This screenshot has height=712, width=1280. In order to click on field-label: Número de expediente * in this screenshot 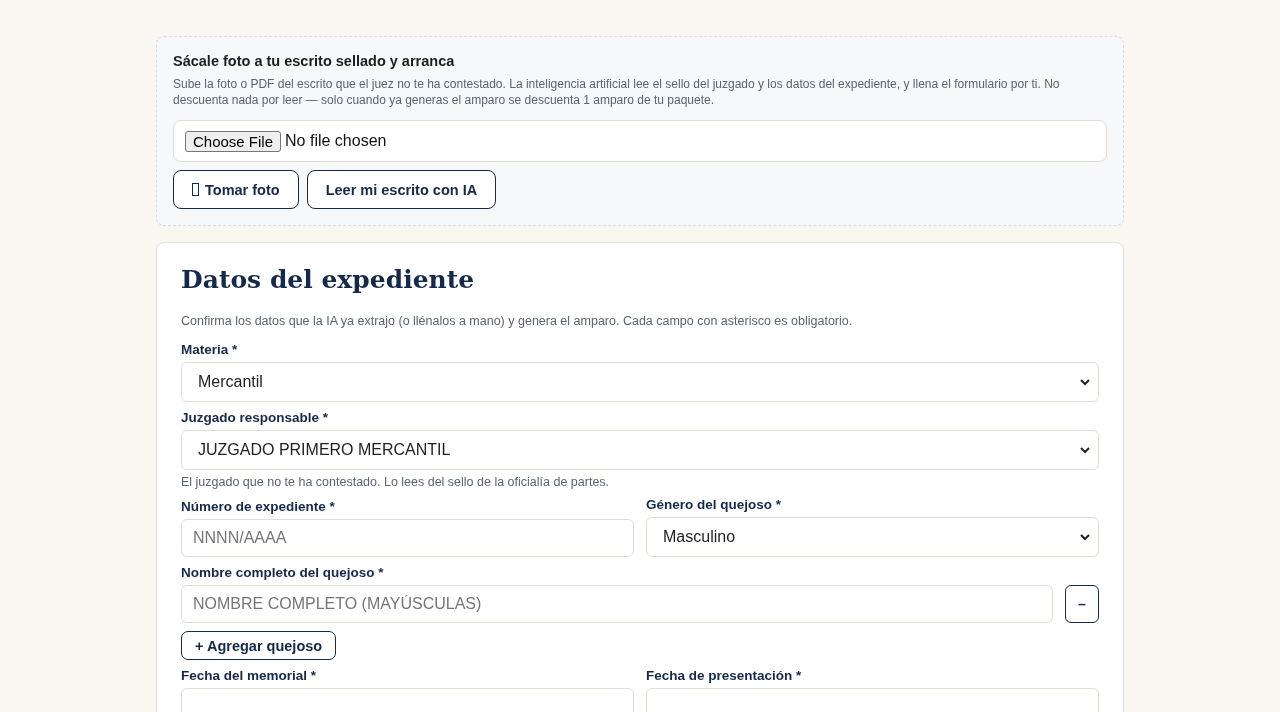, I will do `click(258, 506)`.